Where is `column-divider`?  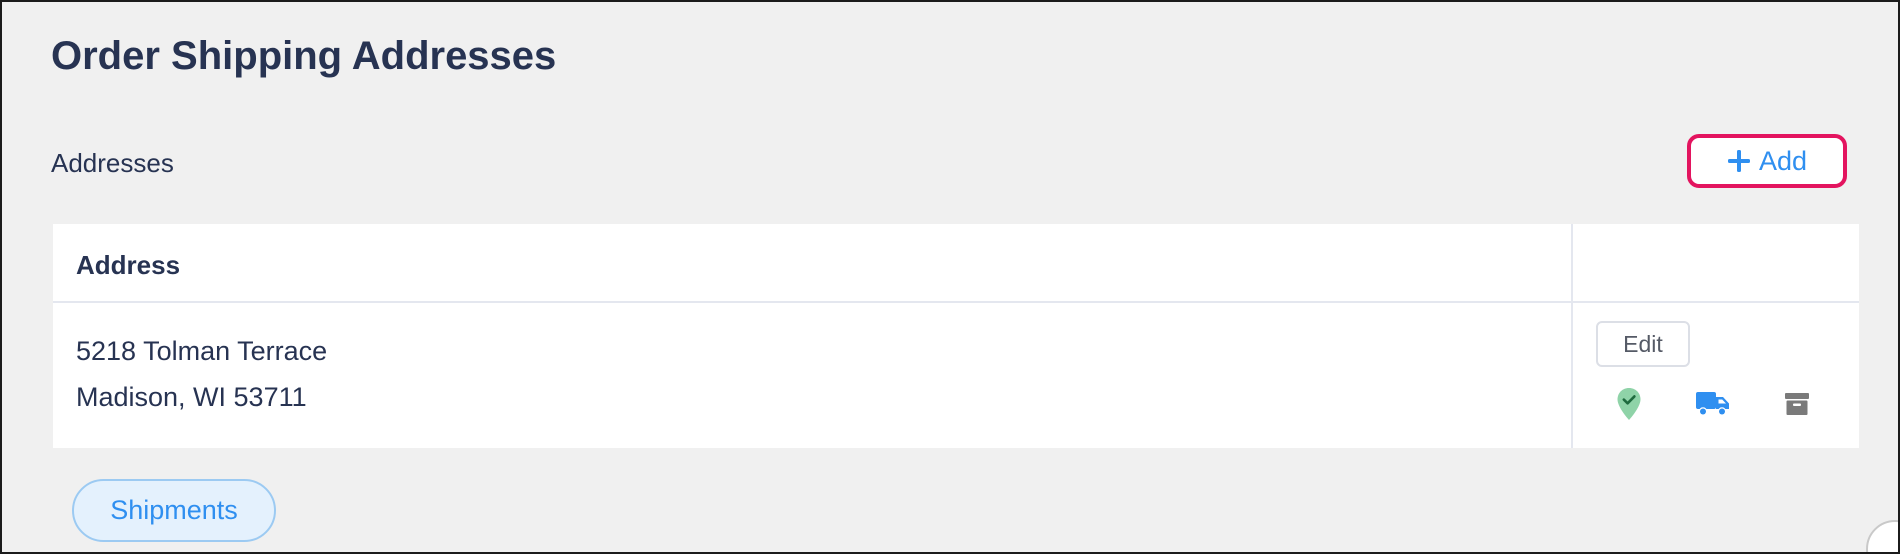 column-divider is located at coordinates (1572, 336).